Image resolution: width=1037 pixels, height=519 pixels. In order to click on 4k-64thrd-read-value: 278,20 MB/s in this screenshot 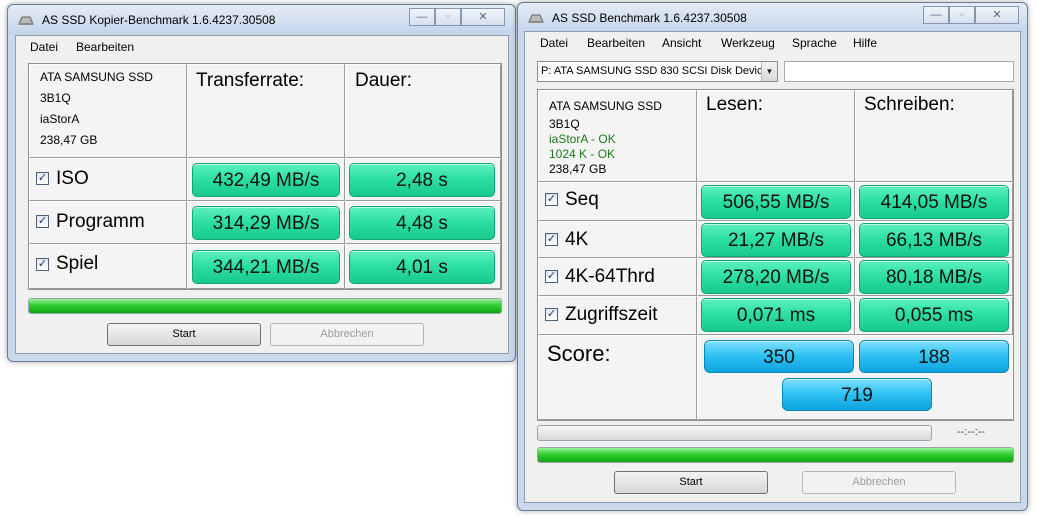, I will do `click(776, 277)`.